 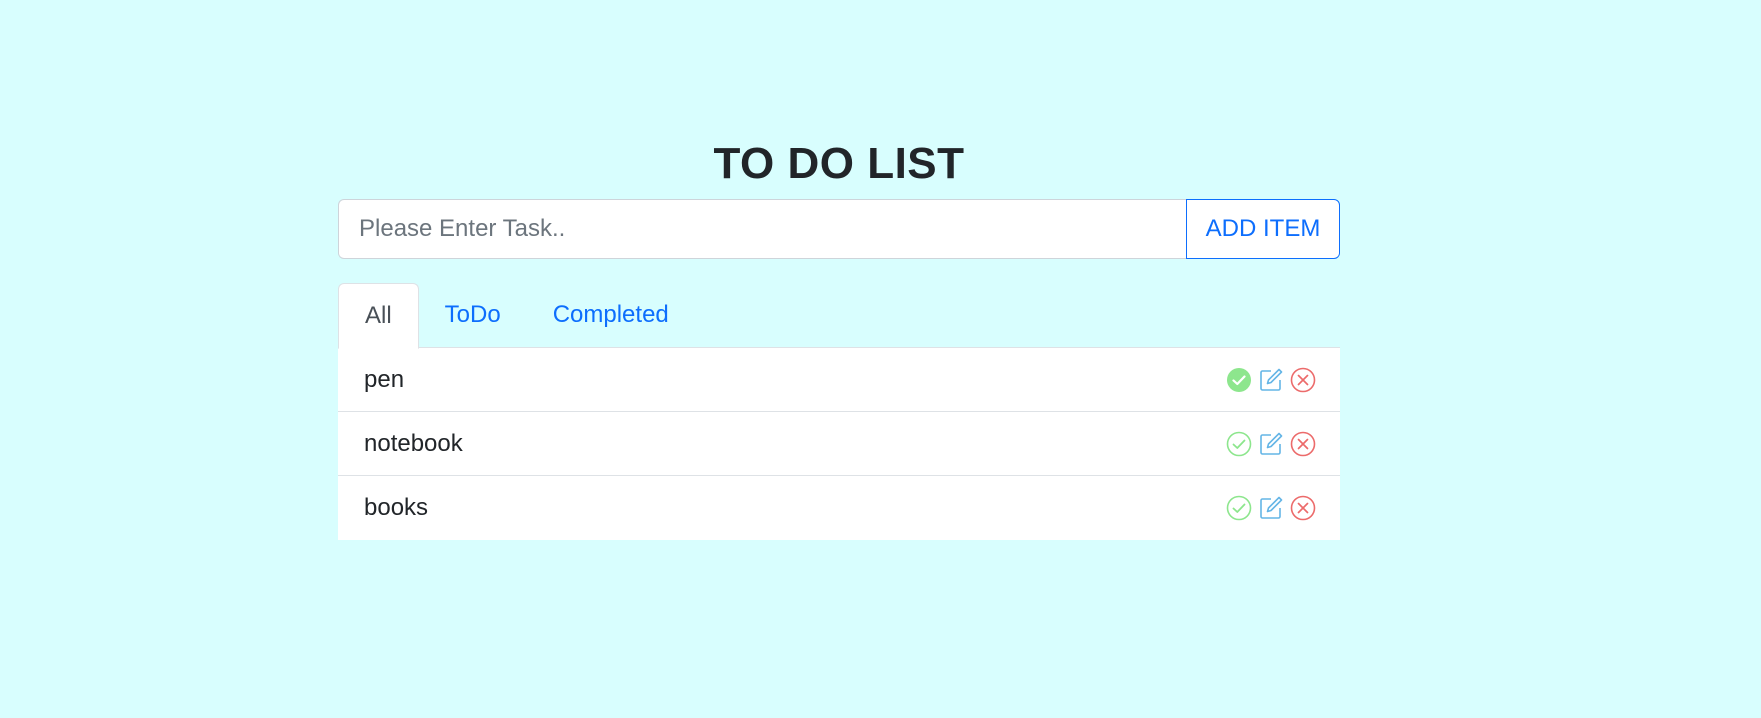 What do you see at coordinates (384, 379) in the screenshot?
I see `task-label: pen` at bounding box center [384, 379].